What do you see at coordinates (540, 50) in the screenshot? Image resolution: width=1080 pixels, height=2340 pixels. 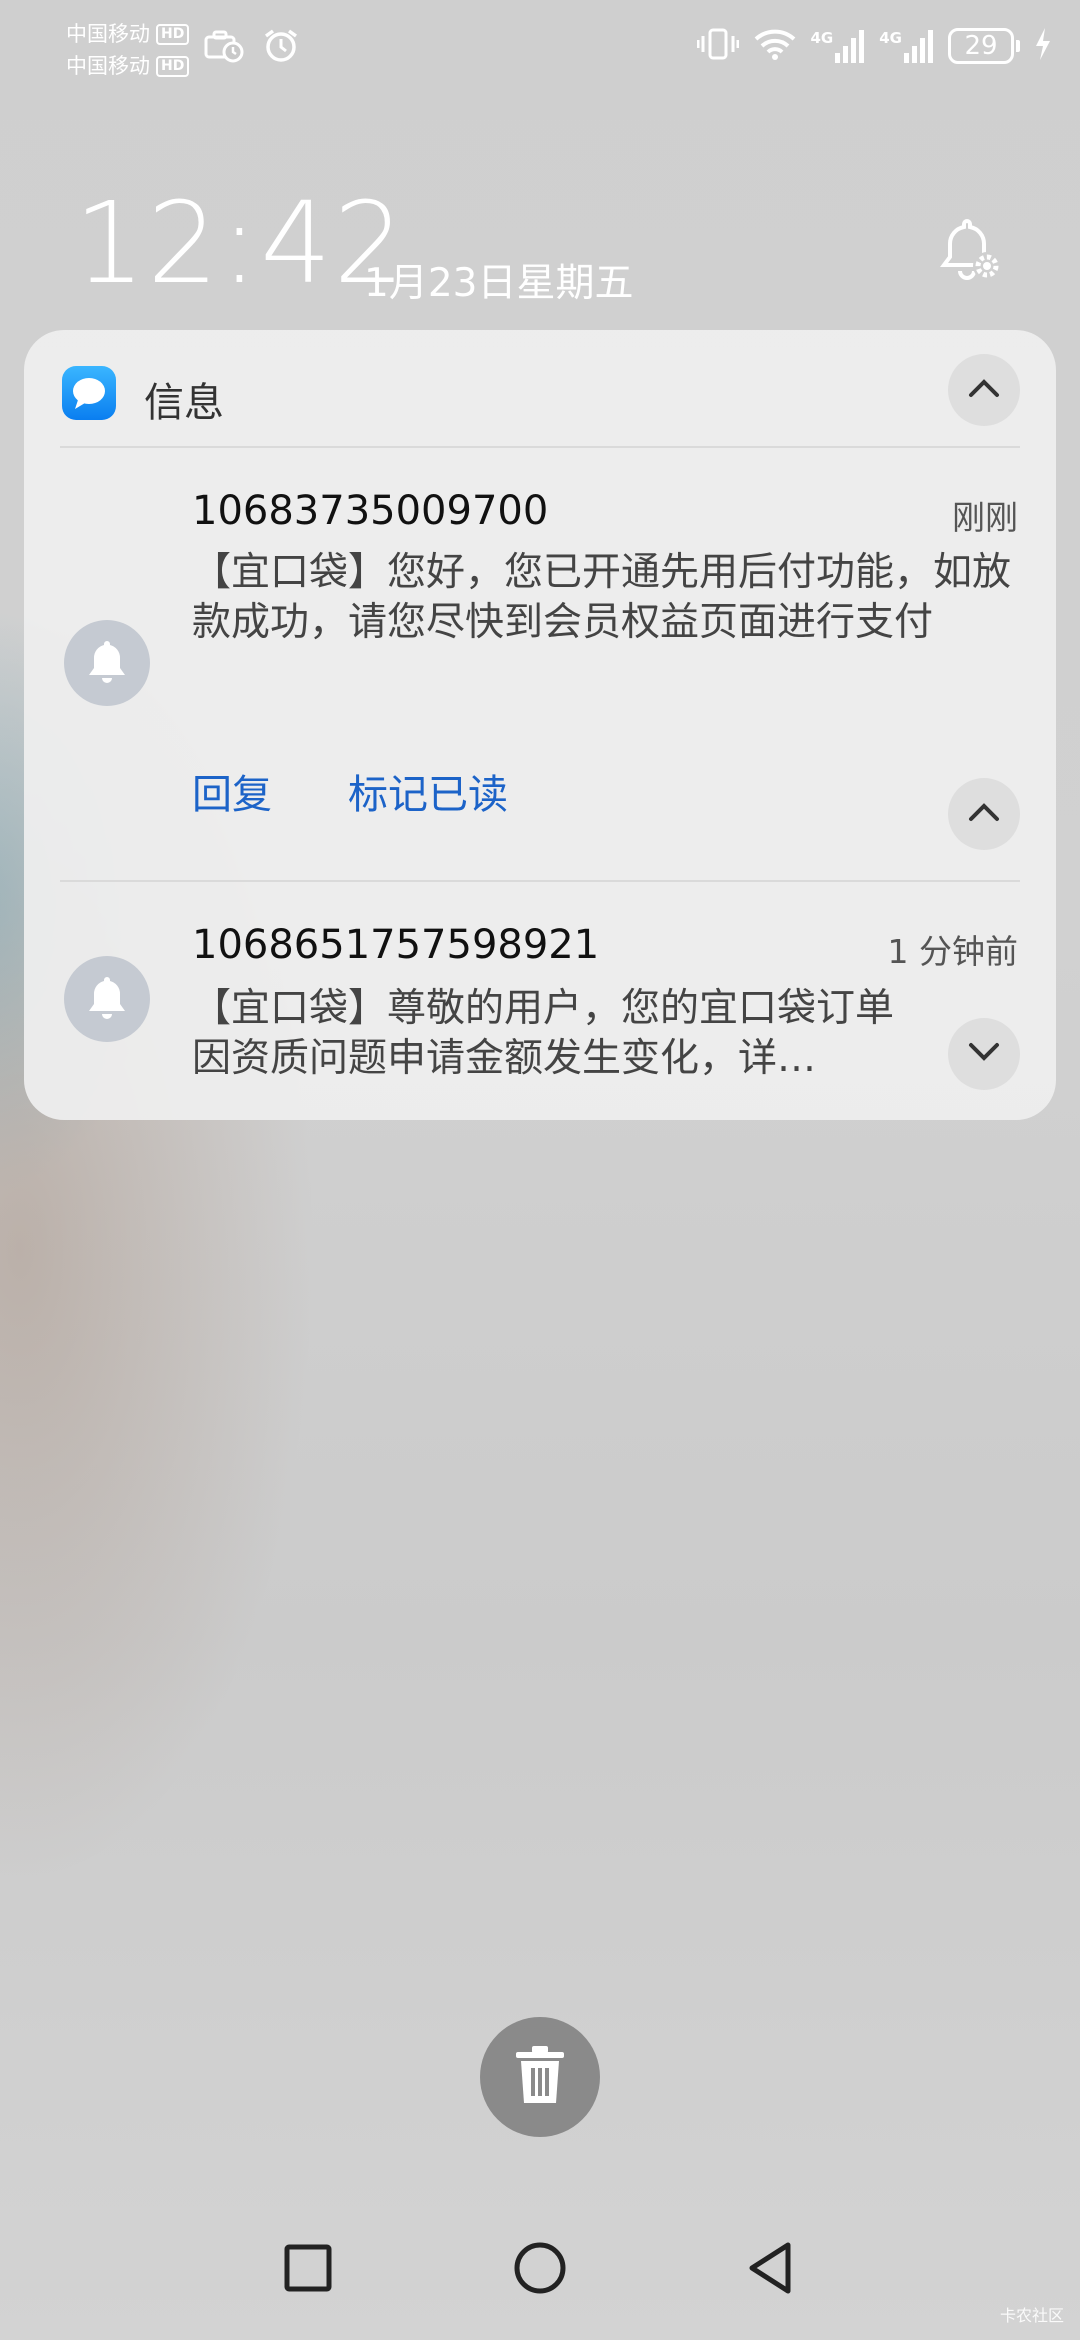 I see `status-bar: 中国移动 HD 中国移动 HD 4G 4G 29` at bounding box center [540, 50].